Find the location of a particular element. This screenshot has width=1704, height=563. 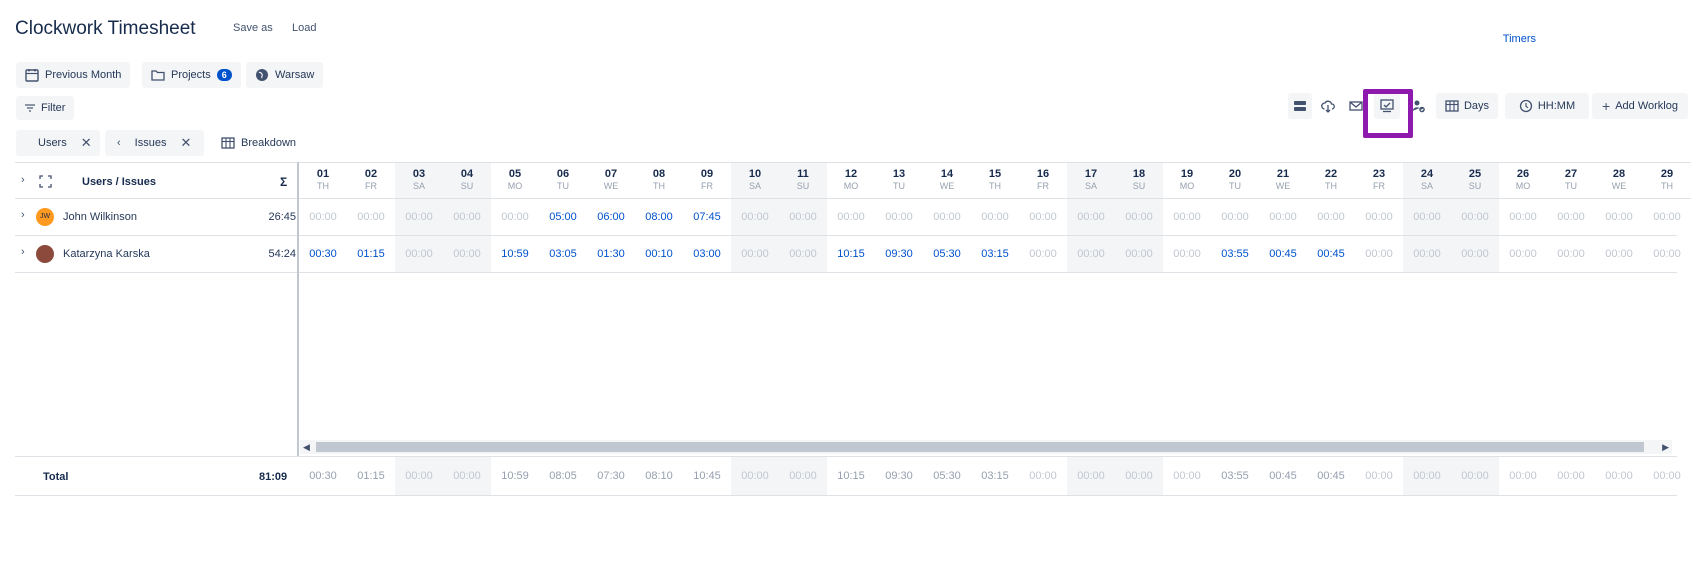

user-name: Katarzyna Karska is located at coordinates (106, 254).